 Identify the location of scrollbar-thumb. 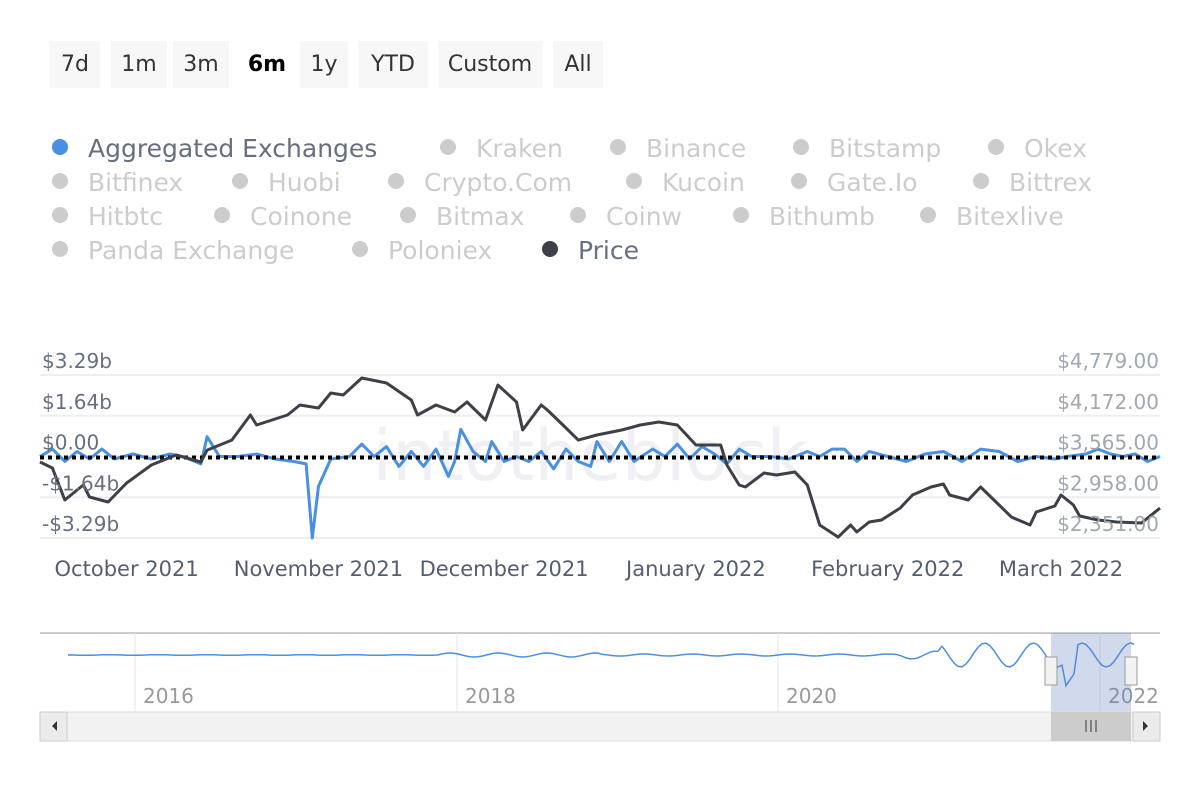
(1091, 726).